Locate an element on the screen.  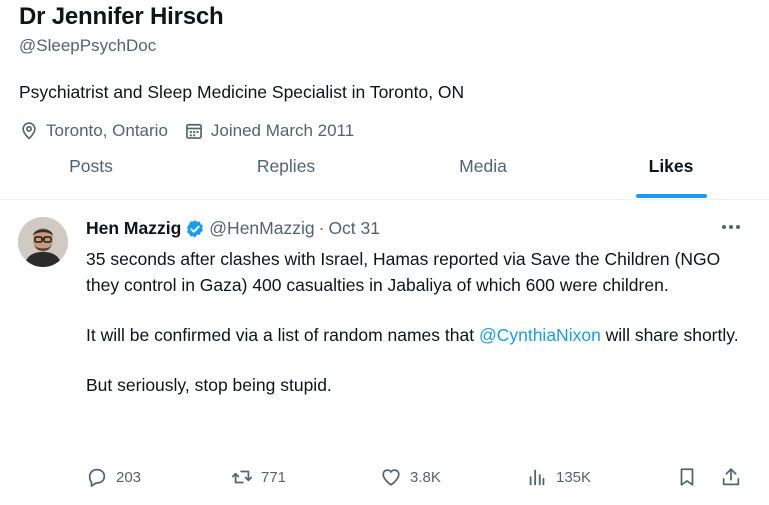
location-pin-icon is located at coordinates (29, 131).